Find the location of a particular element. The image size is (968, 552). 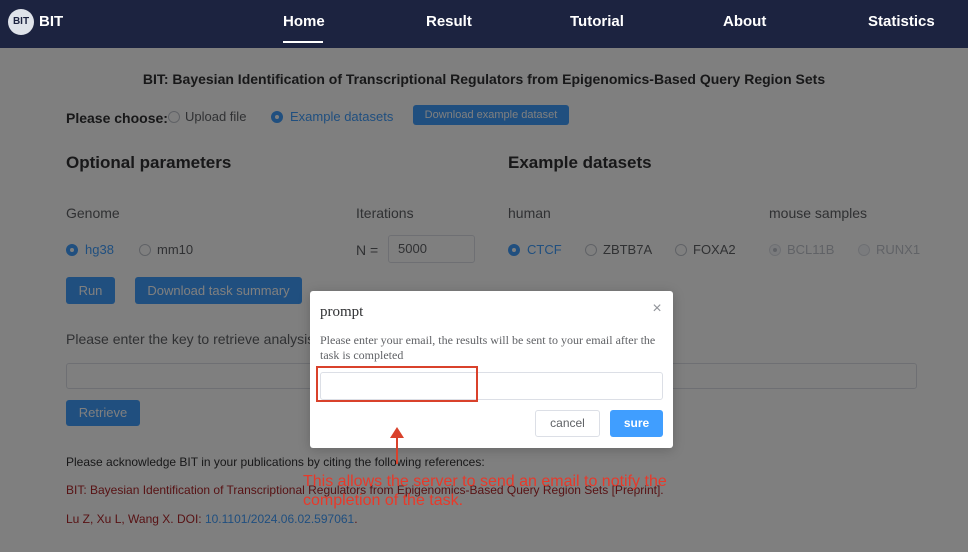

email-input-highlight-box is located at coordinates (397, 384).